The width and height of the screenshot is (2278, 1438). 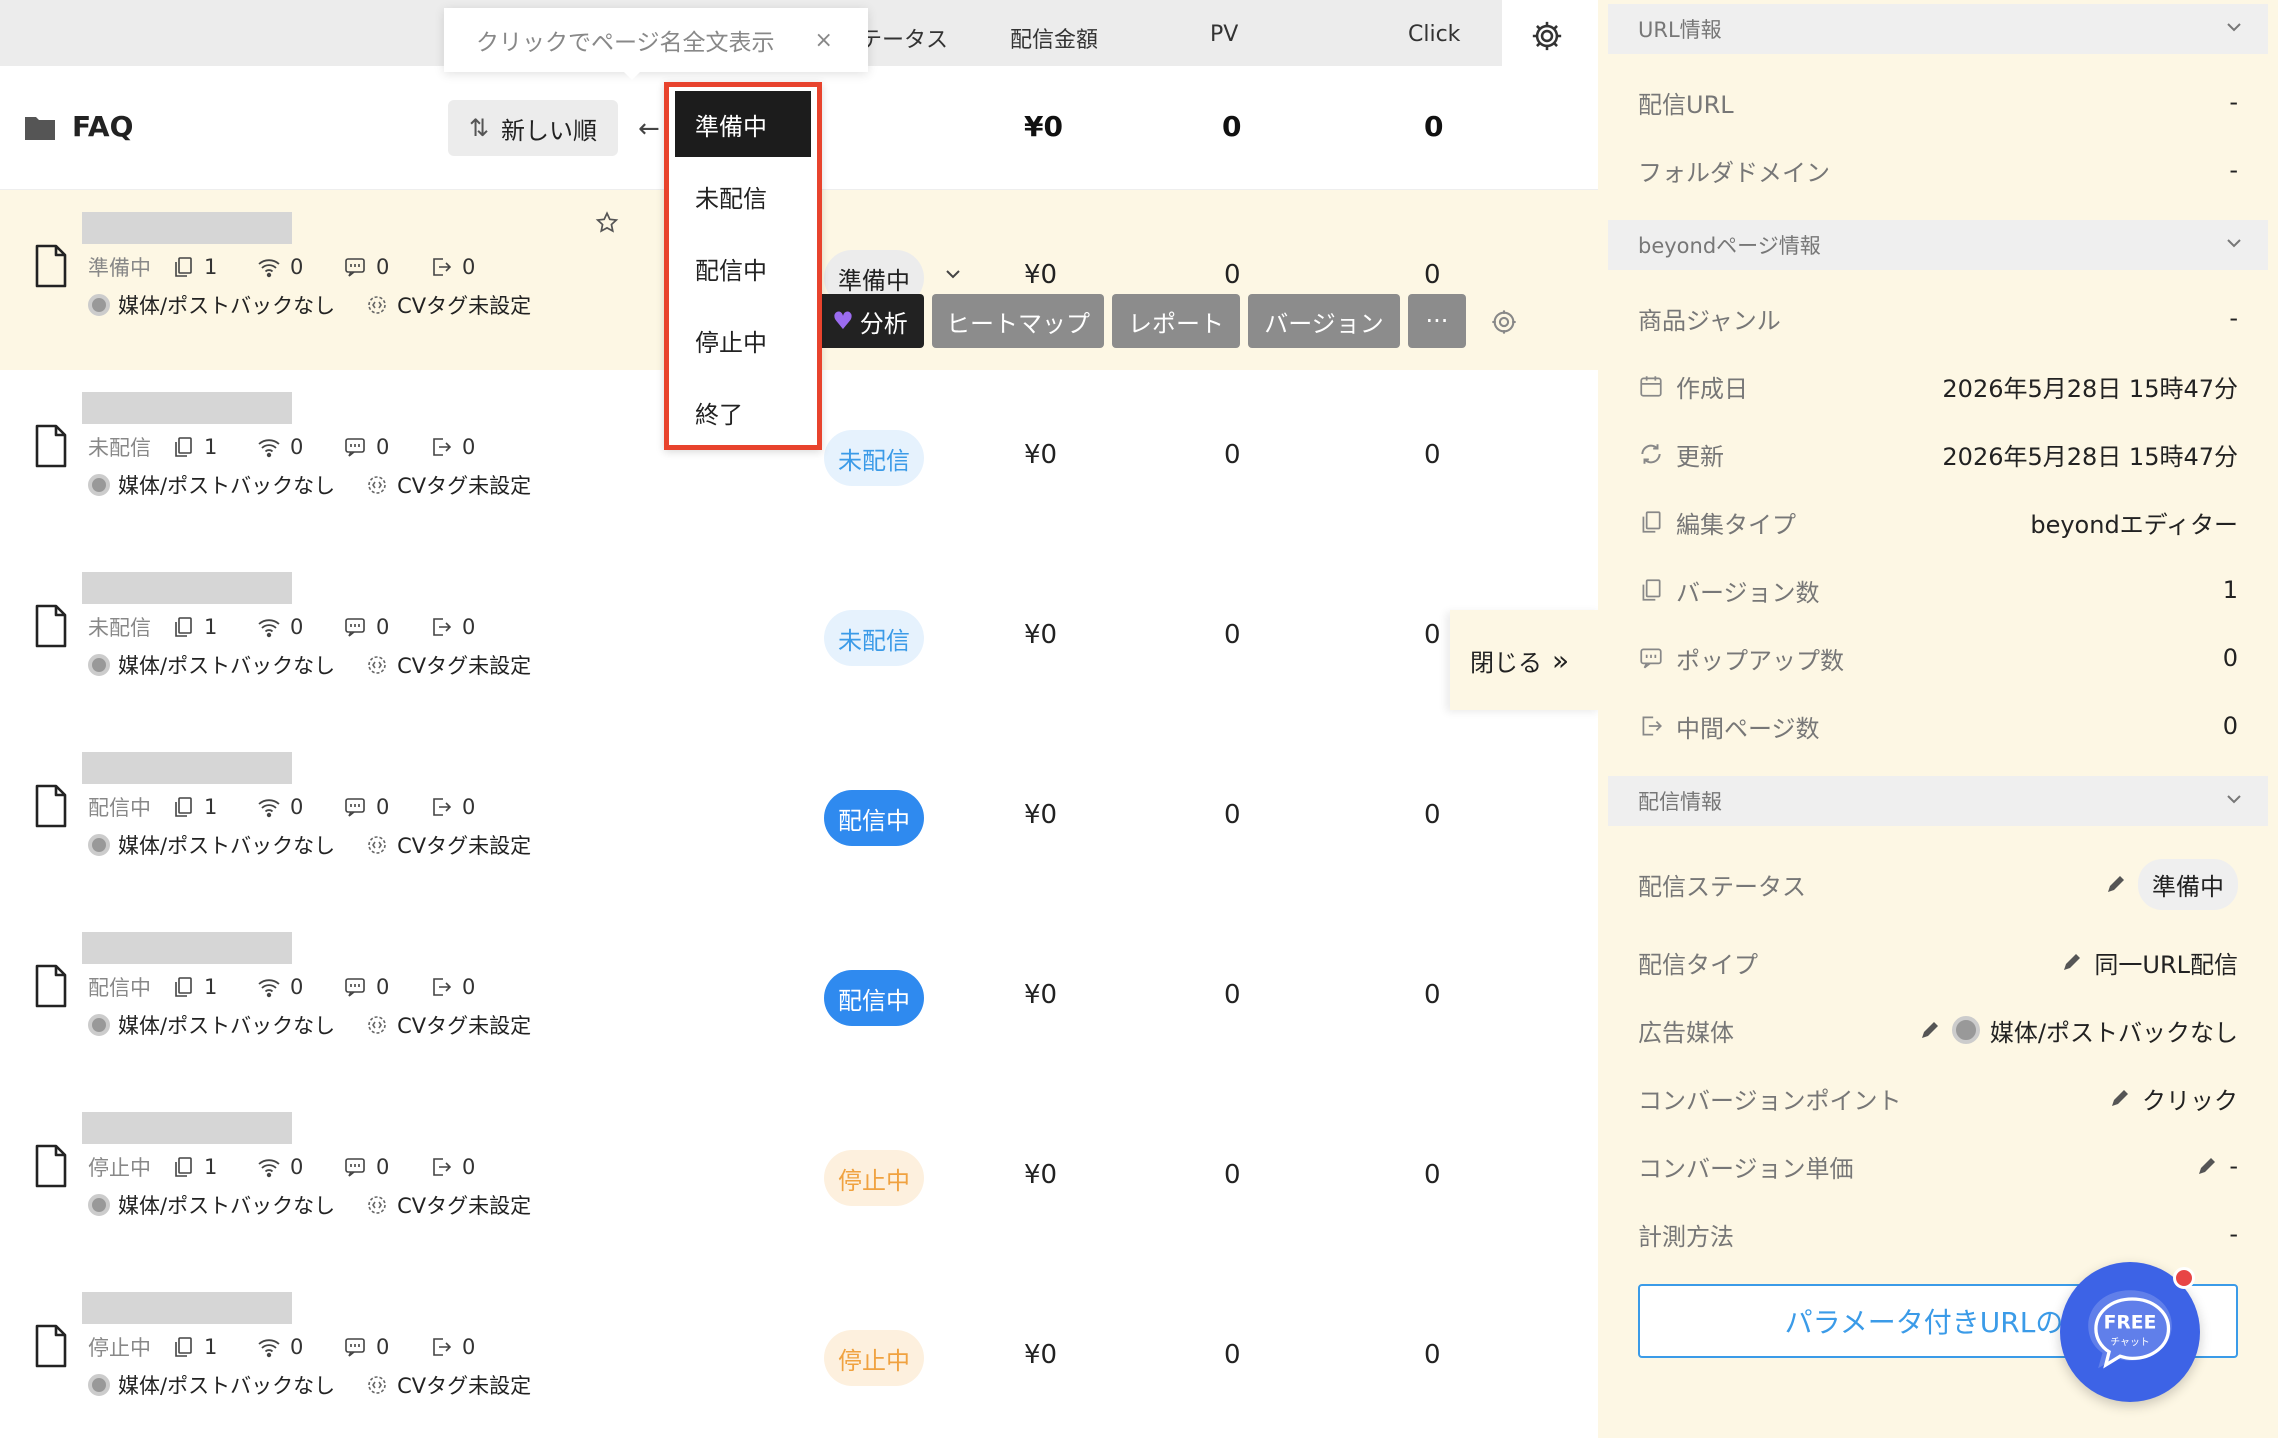 What do you see at coordinates (1938, 318) in the screenshot?
I see `genre-row: 商品ジャンル -` at bounding box center [1938, 318].